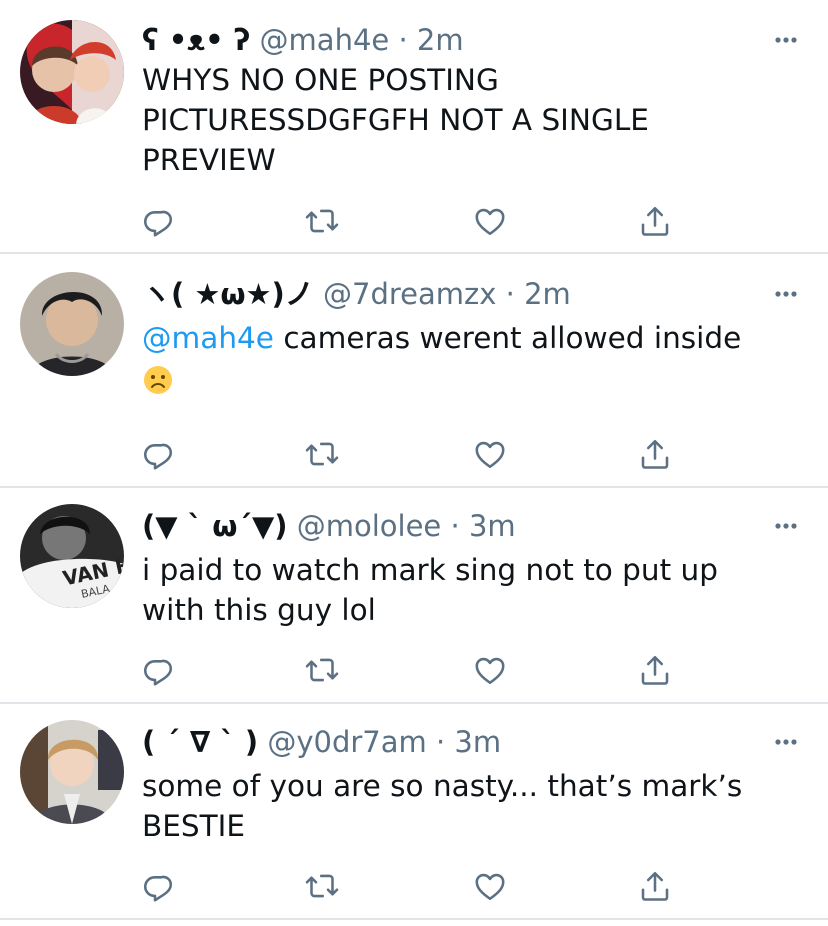 The image size is (828, 926). What do you see at coordinates (507, 338) in the screenshot?
I see `tweet-text-content: cameras werent allowed inside` at bounding box center [507, 338].